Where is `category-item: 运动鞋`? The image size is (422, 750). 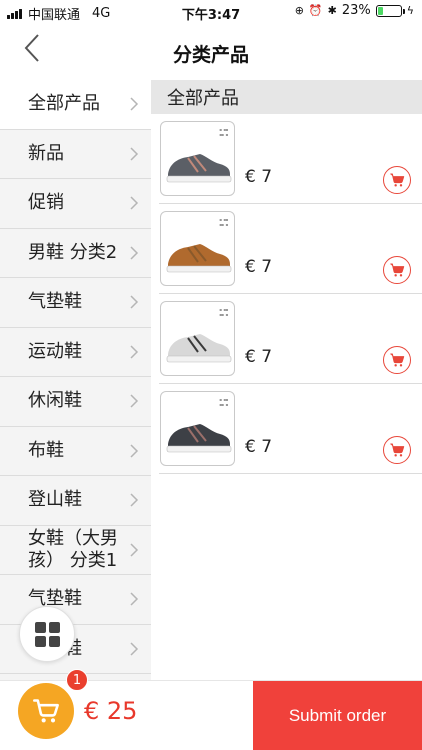
category-item: 运动鞋 is located at coordinates (75, 352).